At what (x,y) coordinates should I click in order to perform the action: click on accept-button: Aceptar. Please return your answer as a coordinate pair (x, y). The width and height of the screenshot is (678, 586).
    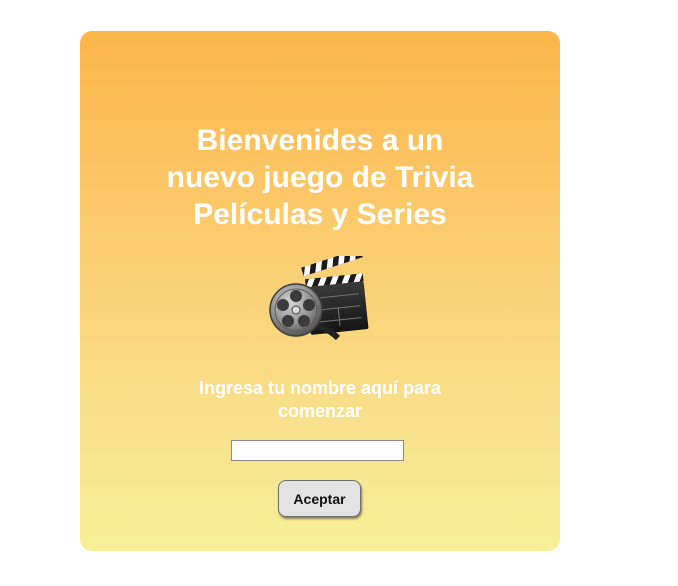
    Looking at the image, I should click on (319, 498).